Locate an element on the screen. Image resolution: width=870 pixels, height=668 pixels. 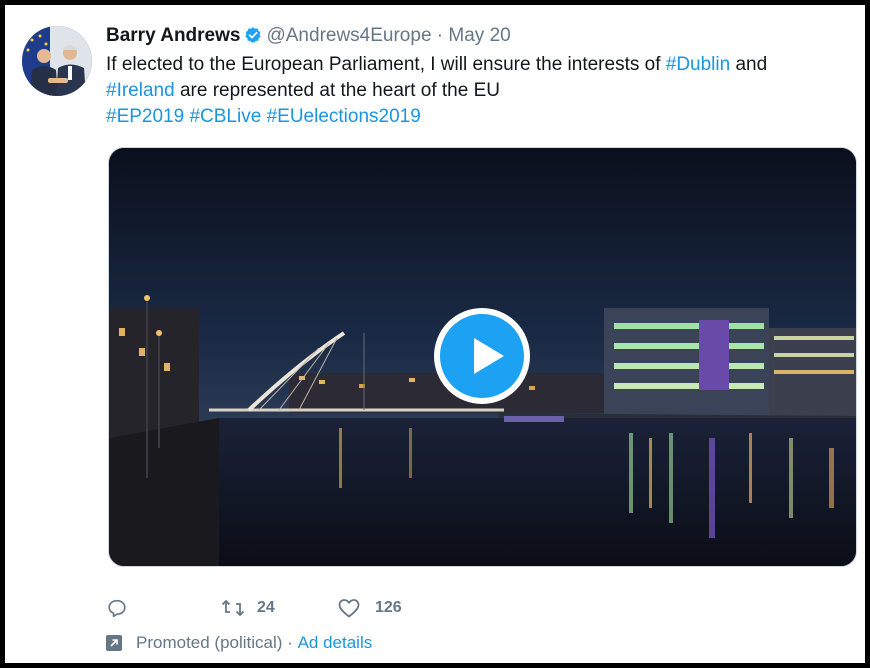
author-name: Barry Andrews is located at coordinates (173, 35).